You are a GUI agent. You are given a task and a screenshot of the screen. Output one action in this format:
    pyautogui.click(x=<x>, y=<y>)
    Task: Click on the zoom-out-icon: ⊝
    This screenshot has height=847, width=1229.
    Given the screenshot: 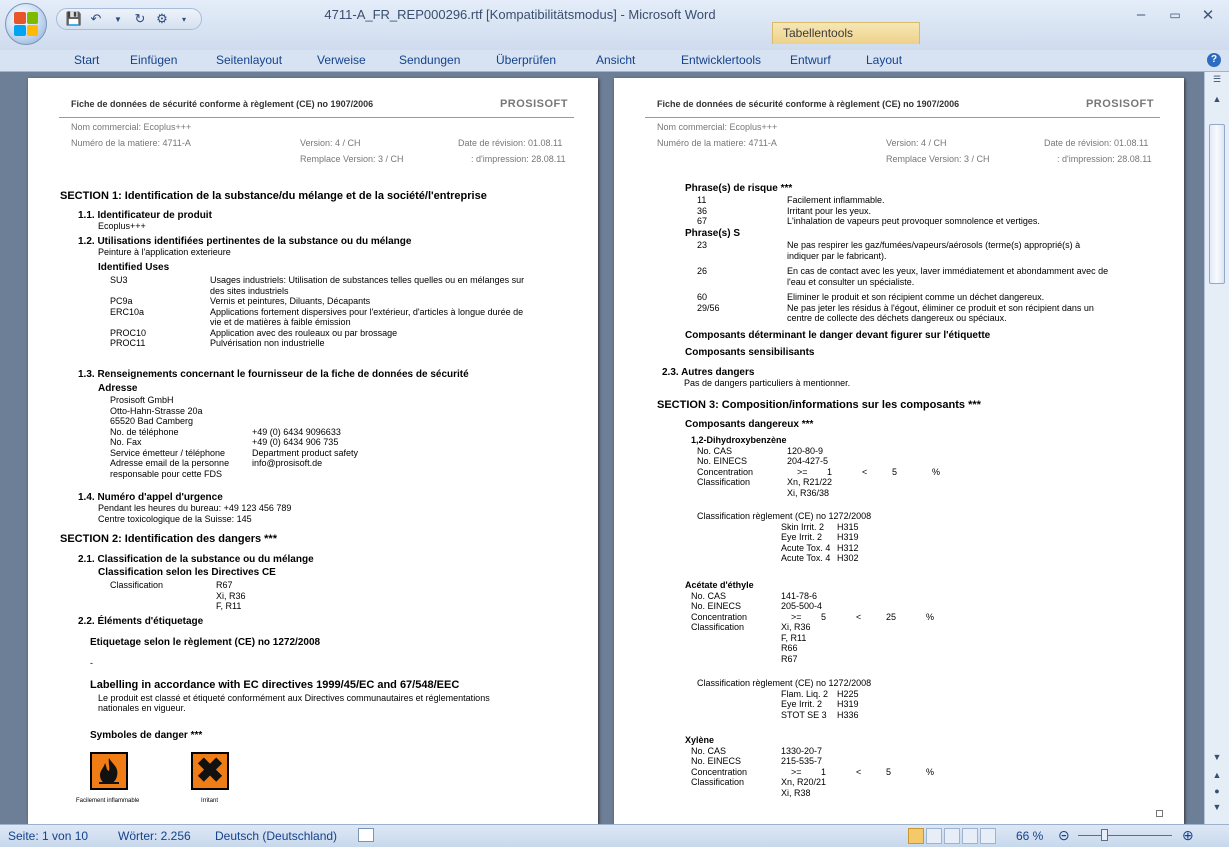 What is the action you would take?
    pyautogui.click(x=1064, y=835)
    